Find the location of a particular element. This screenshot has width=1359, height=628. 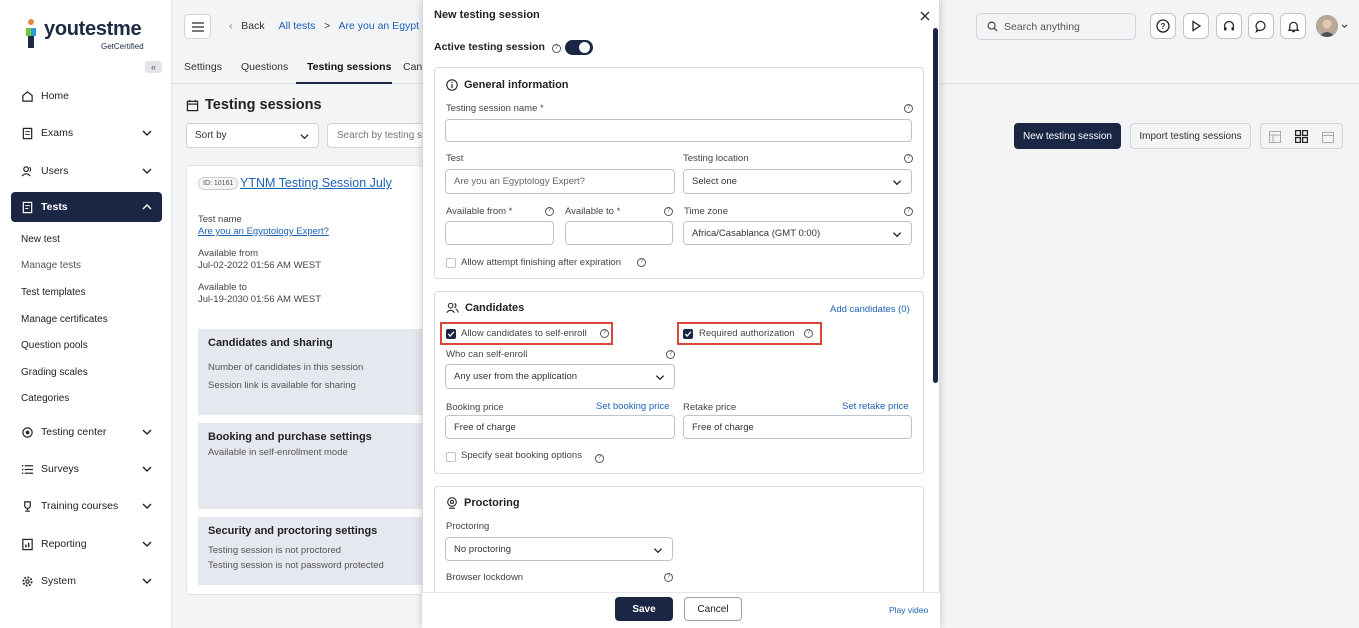

new-testing-session-button: New testing session is located at coordinates (1067, 136).